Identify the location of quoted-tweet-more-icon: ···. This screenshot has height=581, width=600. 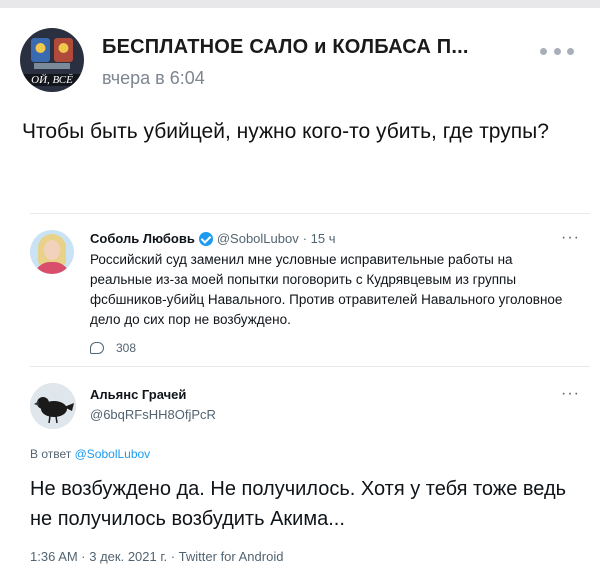
(570, 238).